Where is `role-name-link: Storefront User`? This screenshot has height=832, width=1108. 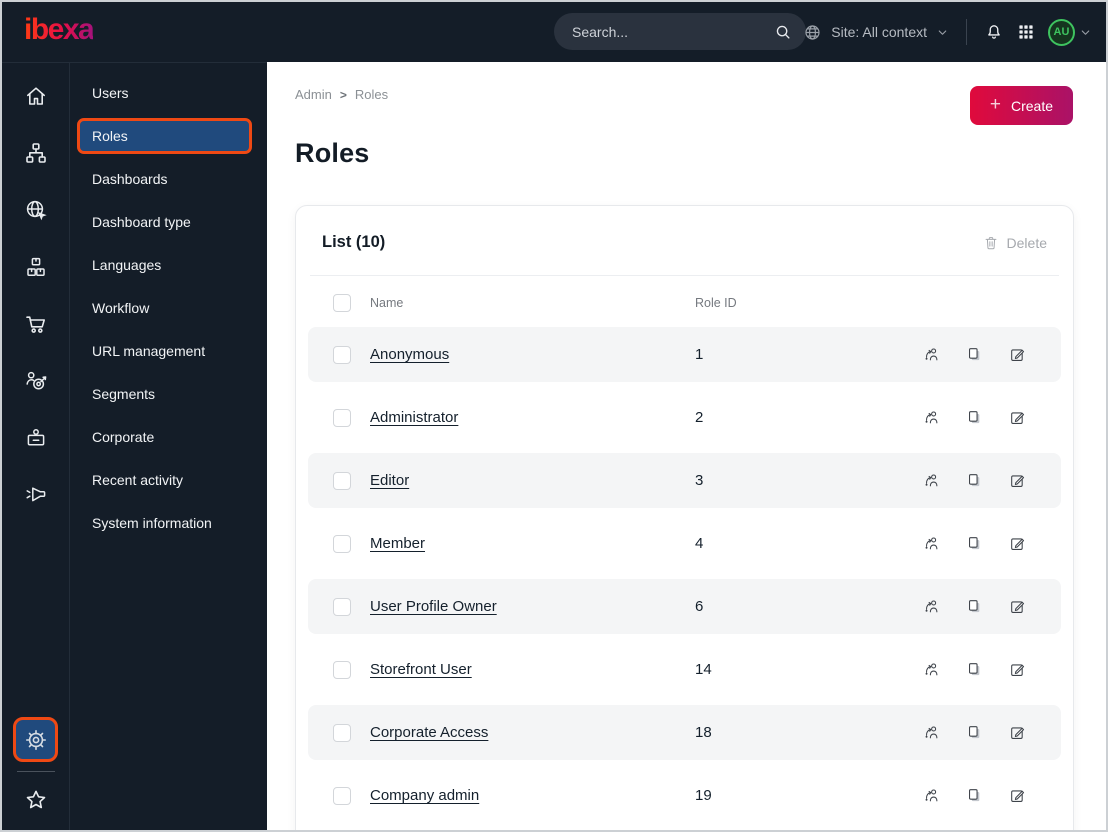 role-name-link: Storefront User is located at coordinates (532, 669).